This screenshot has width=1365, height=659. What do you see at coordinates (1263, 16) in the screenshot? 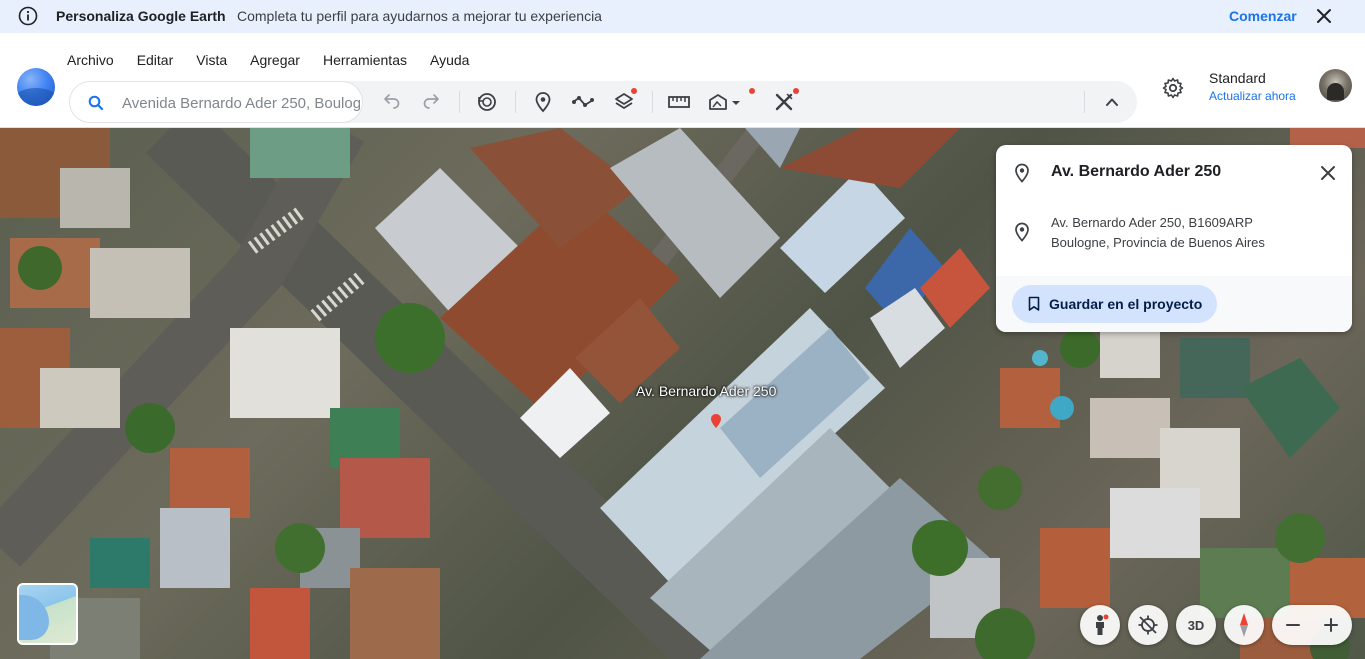
I see `banner-start-link: Comenzar` at bounding box center [1263, 16].